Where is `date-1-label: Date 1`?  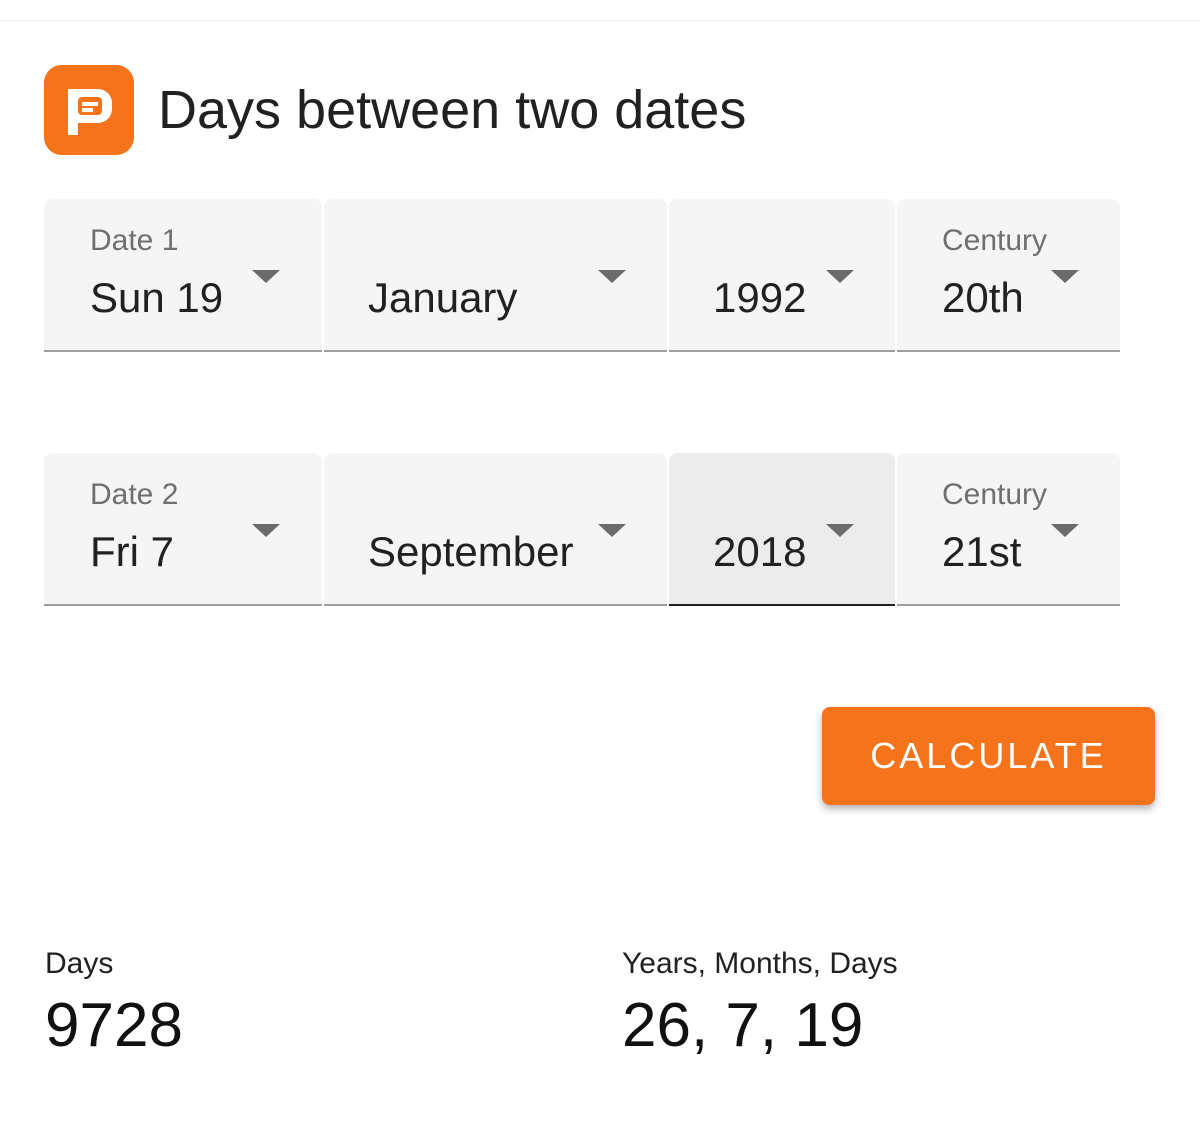
date-1-label: Date 1 is located at coordinates (134, 240).